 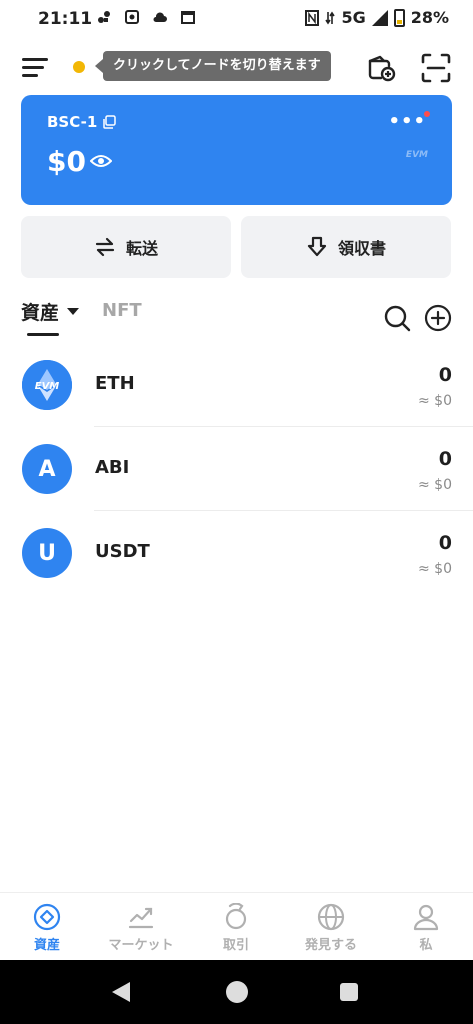 I want to click on add-token-icon, so click(x=438, y=318).